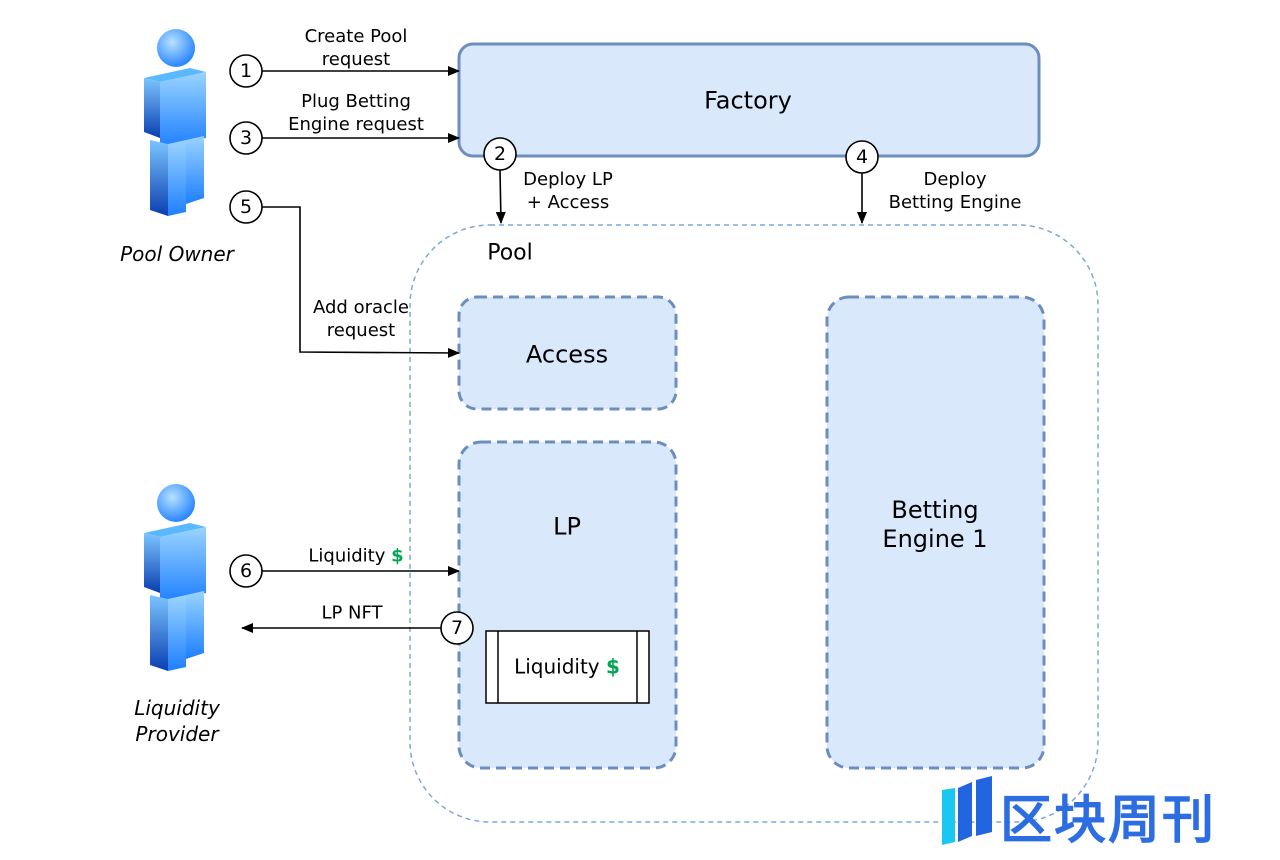 The height and width of the screenshot is (860, 1280). What do you see at coordinates (457, 628) in the screenshot?
I see `step-number-7: 7` at bounding box center [457, 628].